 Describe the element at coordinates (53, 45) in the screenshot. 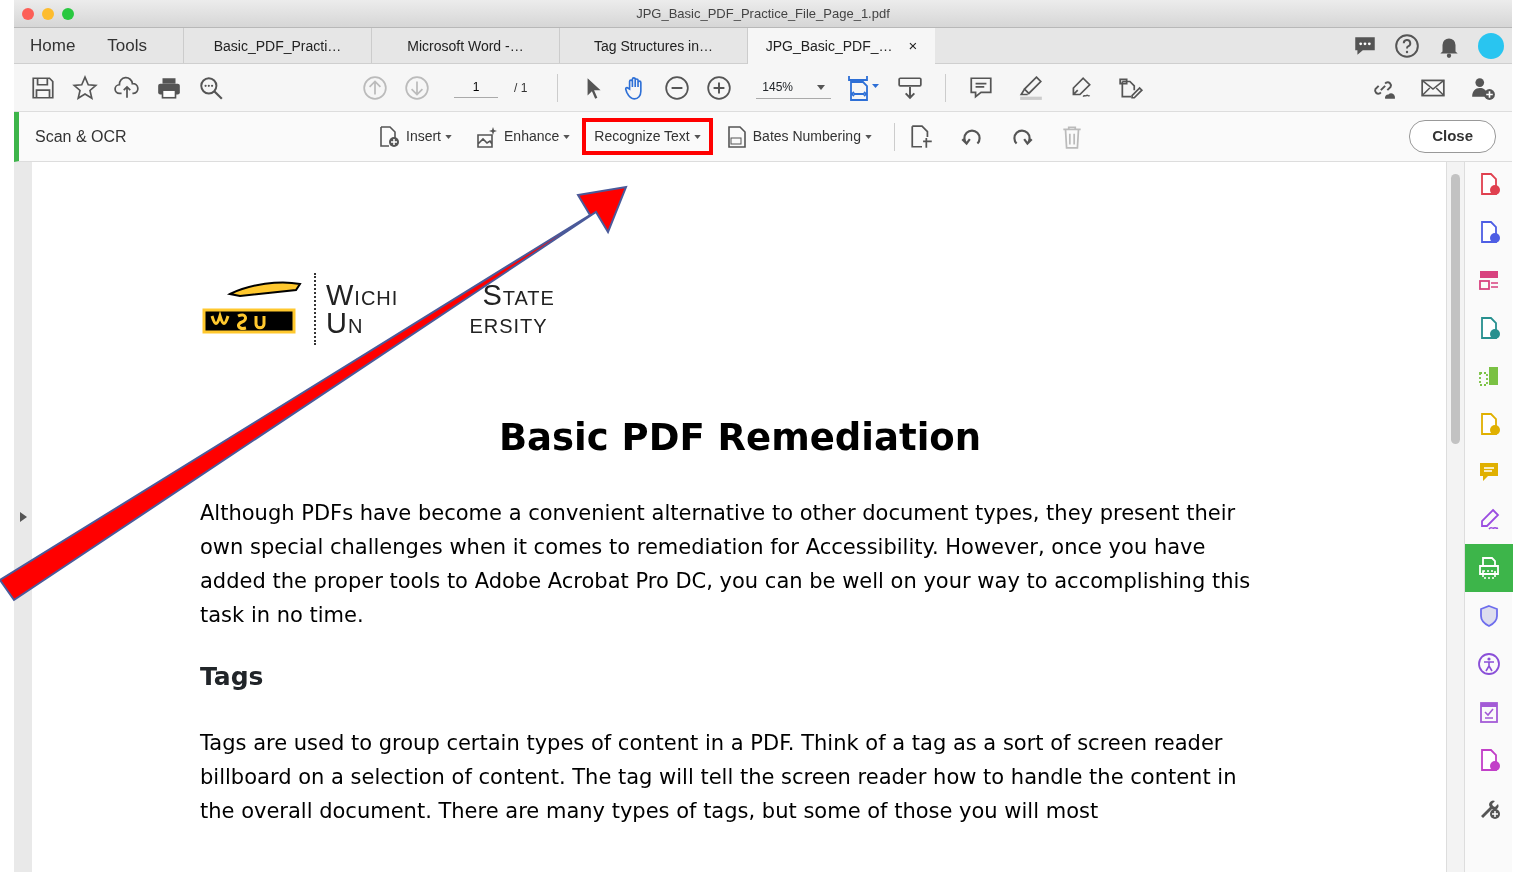

I see `nav-tab: Home` at that location.